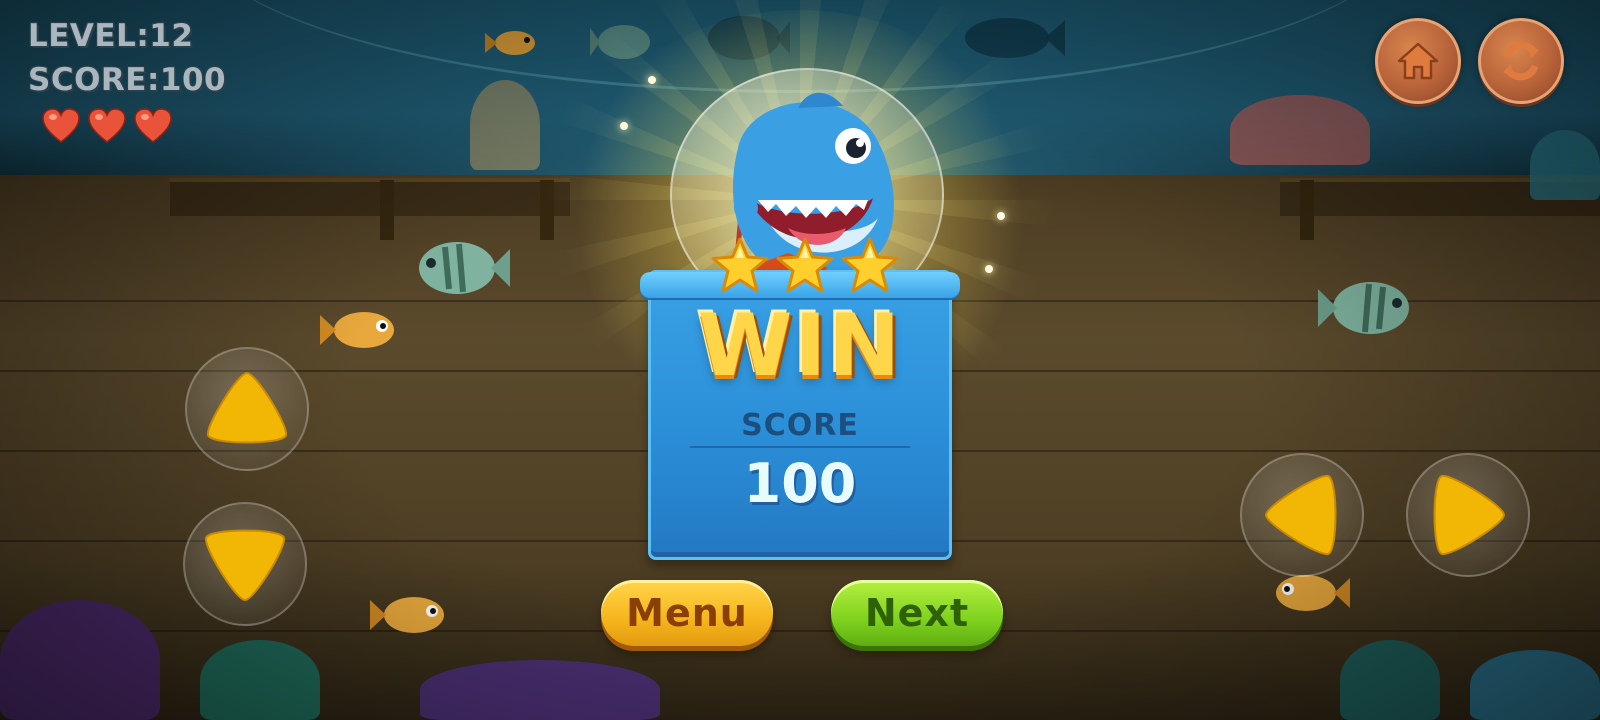  I want to click on menu-button: Menu, so click(687, 613).